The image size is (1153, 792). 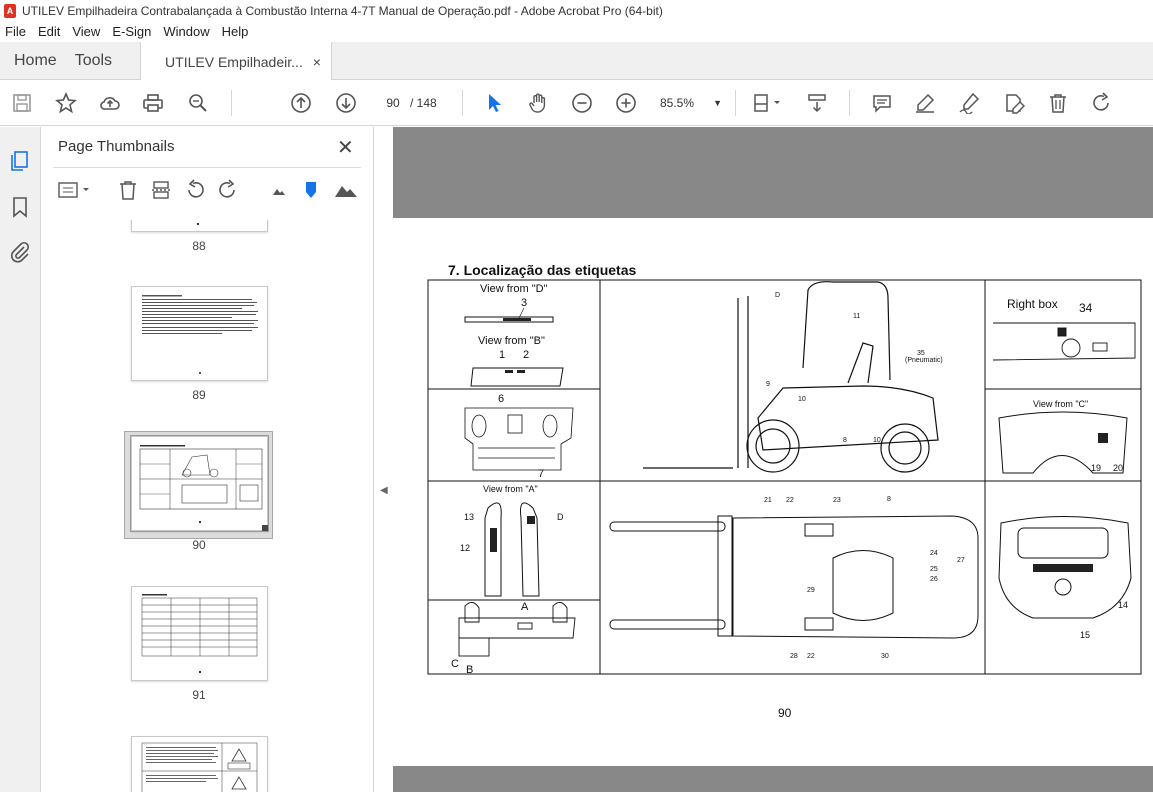 I want to click on thumbnail-size-large-icon, so click(x=346, y=190).